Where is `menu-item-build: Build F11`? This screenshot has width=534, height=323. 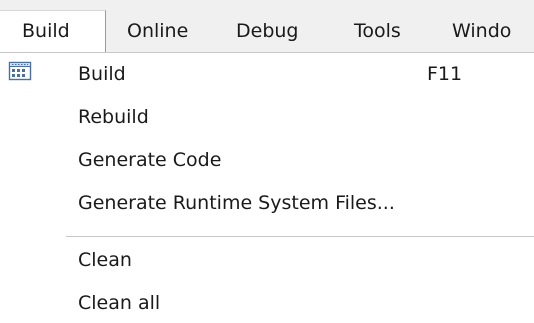
menu-item-build: Build F11 is located at coordinates (267, 74).